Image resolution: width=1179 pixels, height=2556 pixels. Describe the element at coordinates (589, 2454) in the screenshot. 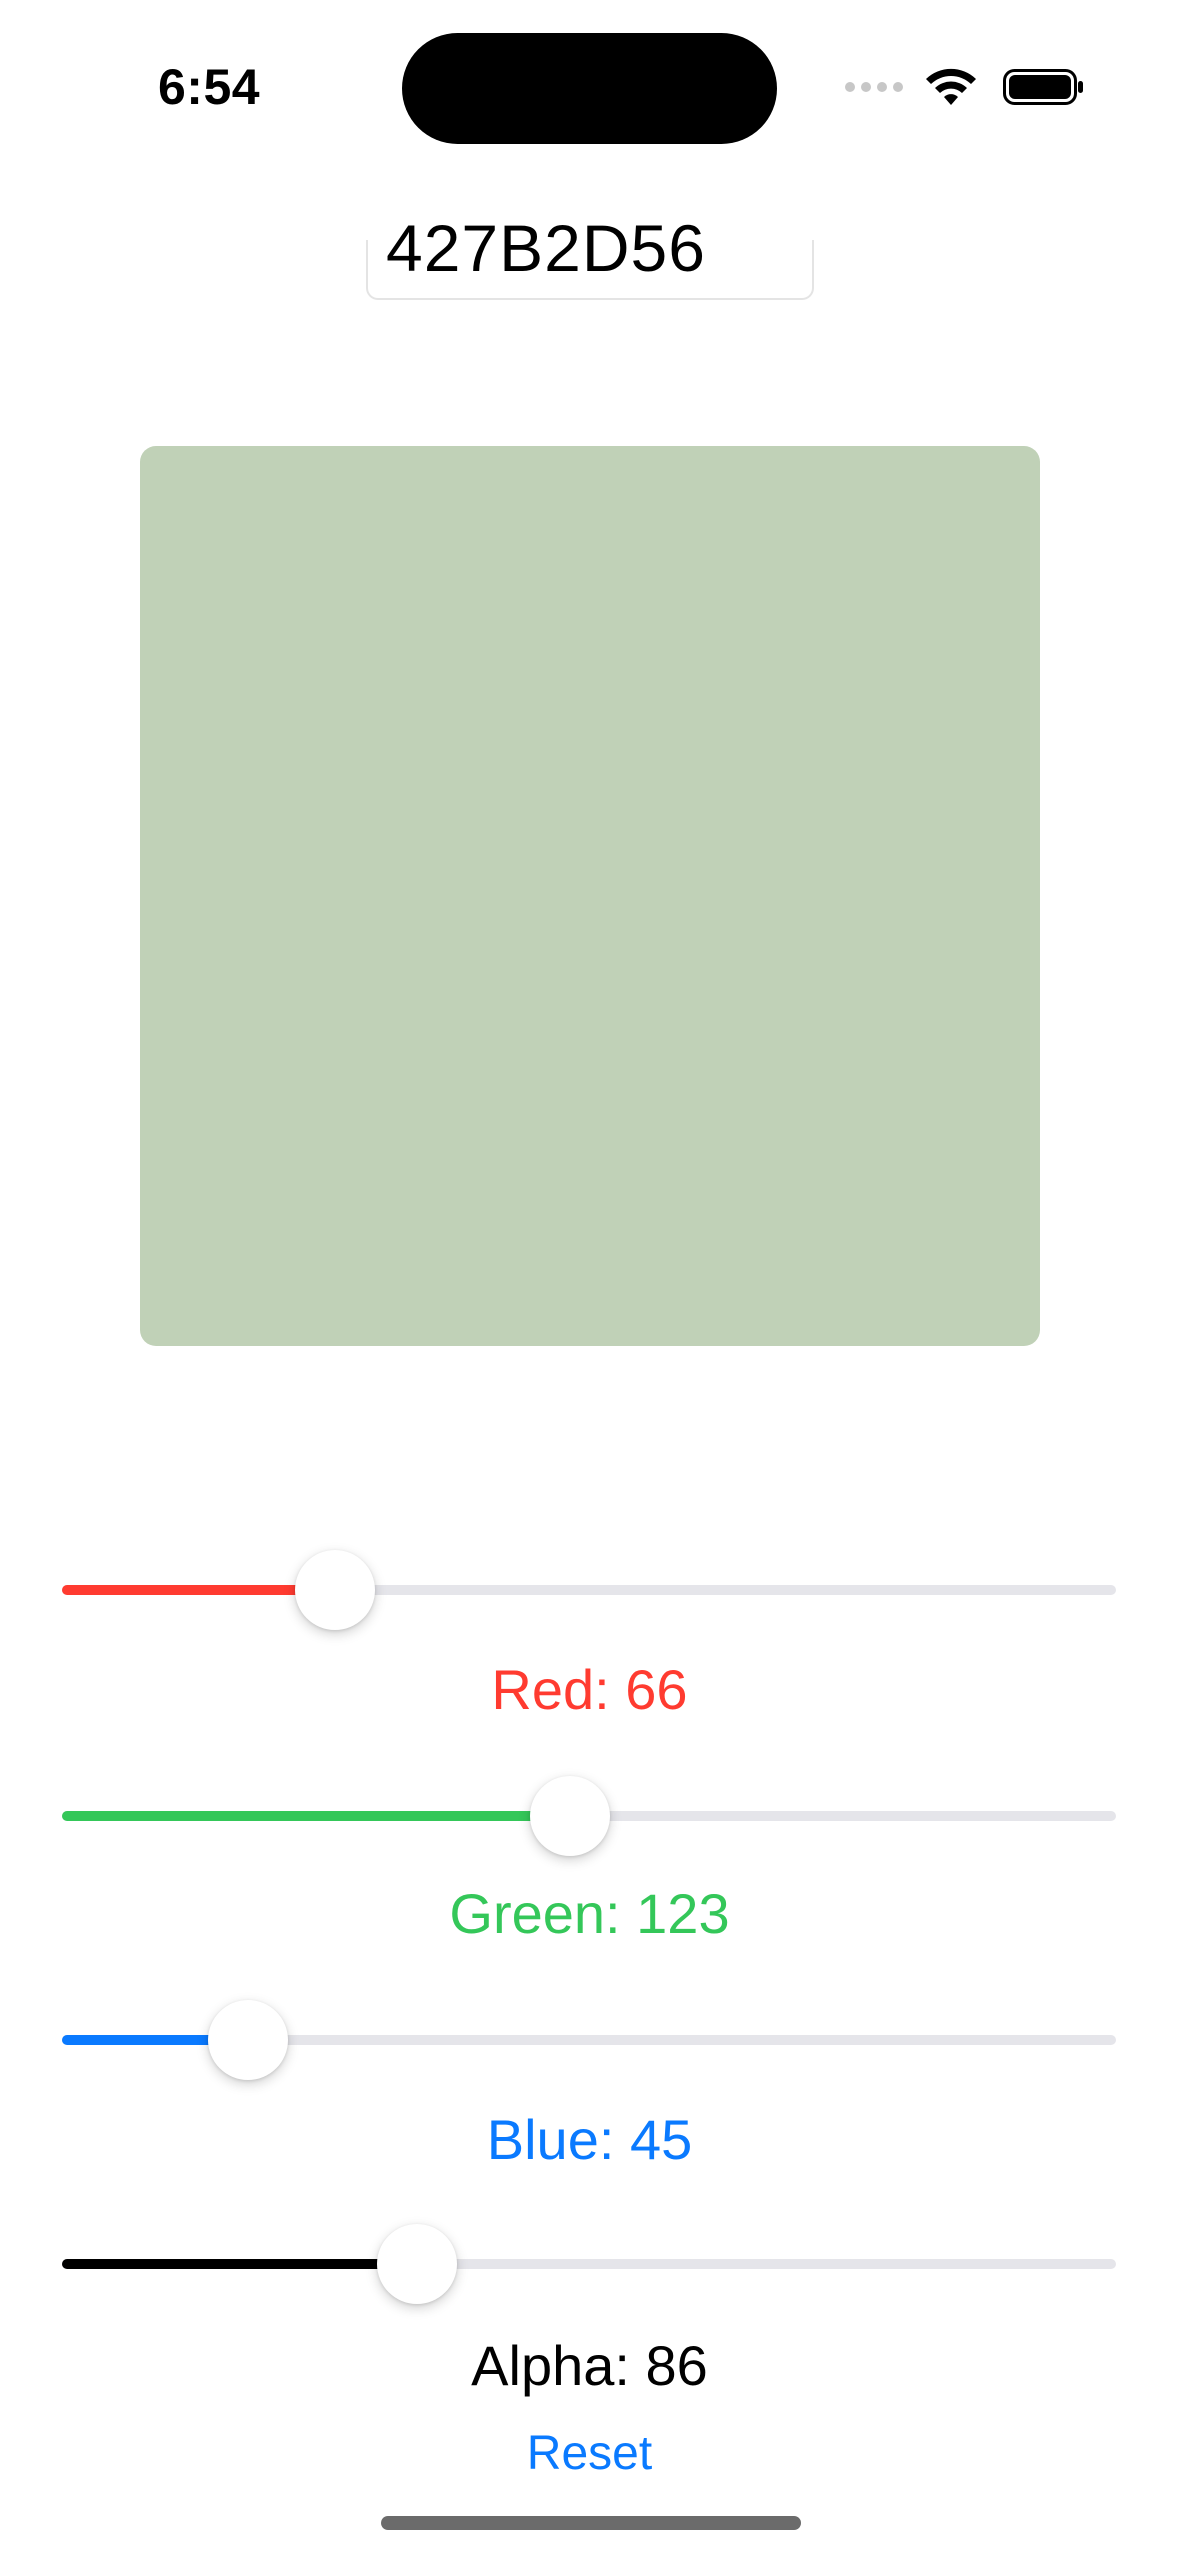

I see `reset-button: Reset` at that location.